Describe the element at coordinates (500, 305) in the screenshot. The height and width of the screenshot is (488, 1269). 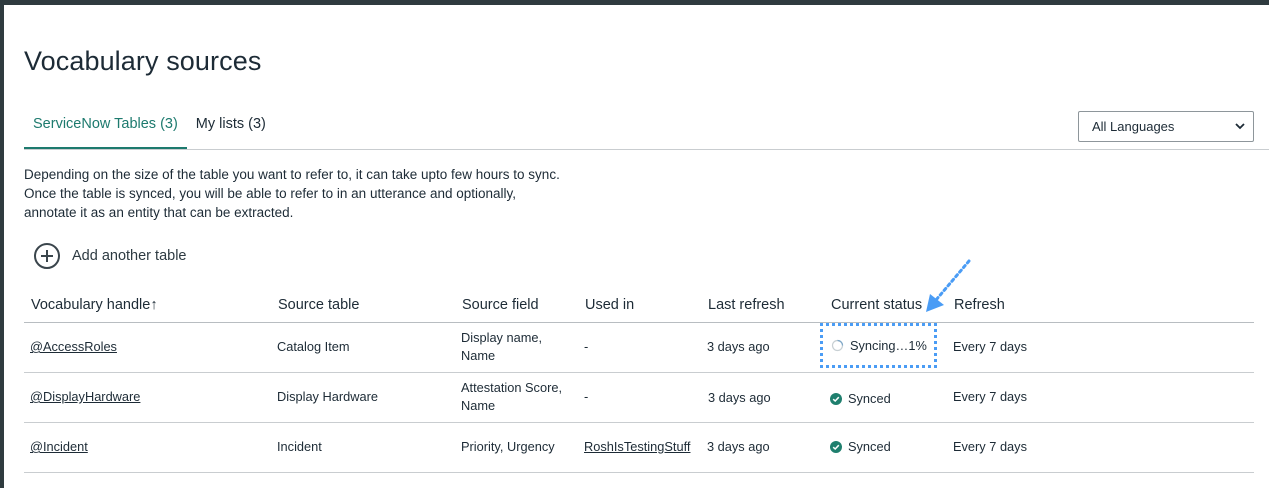
I see `column-header-source-field: Source field` at that location.